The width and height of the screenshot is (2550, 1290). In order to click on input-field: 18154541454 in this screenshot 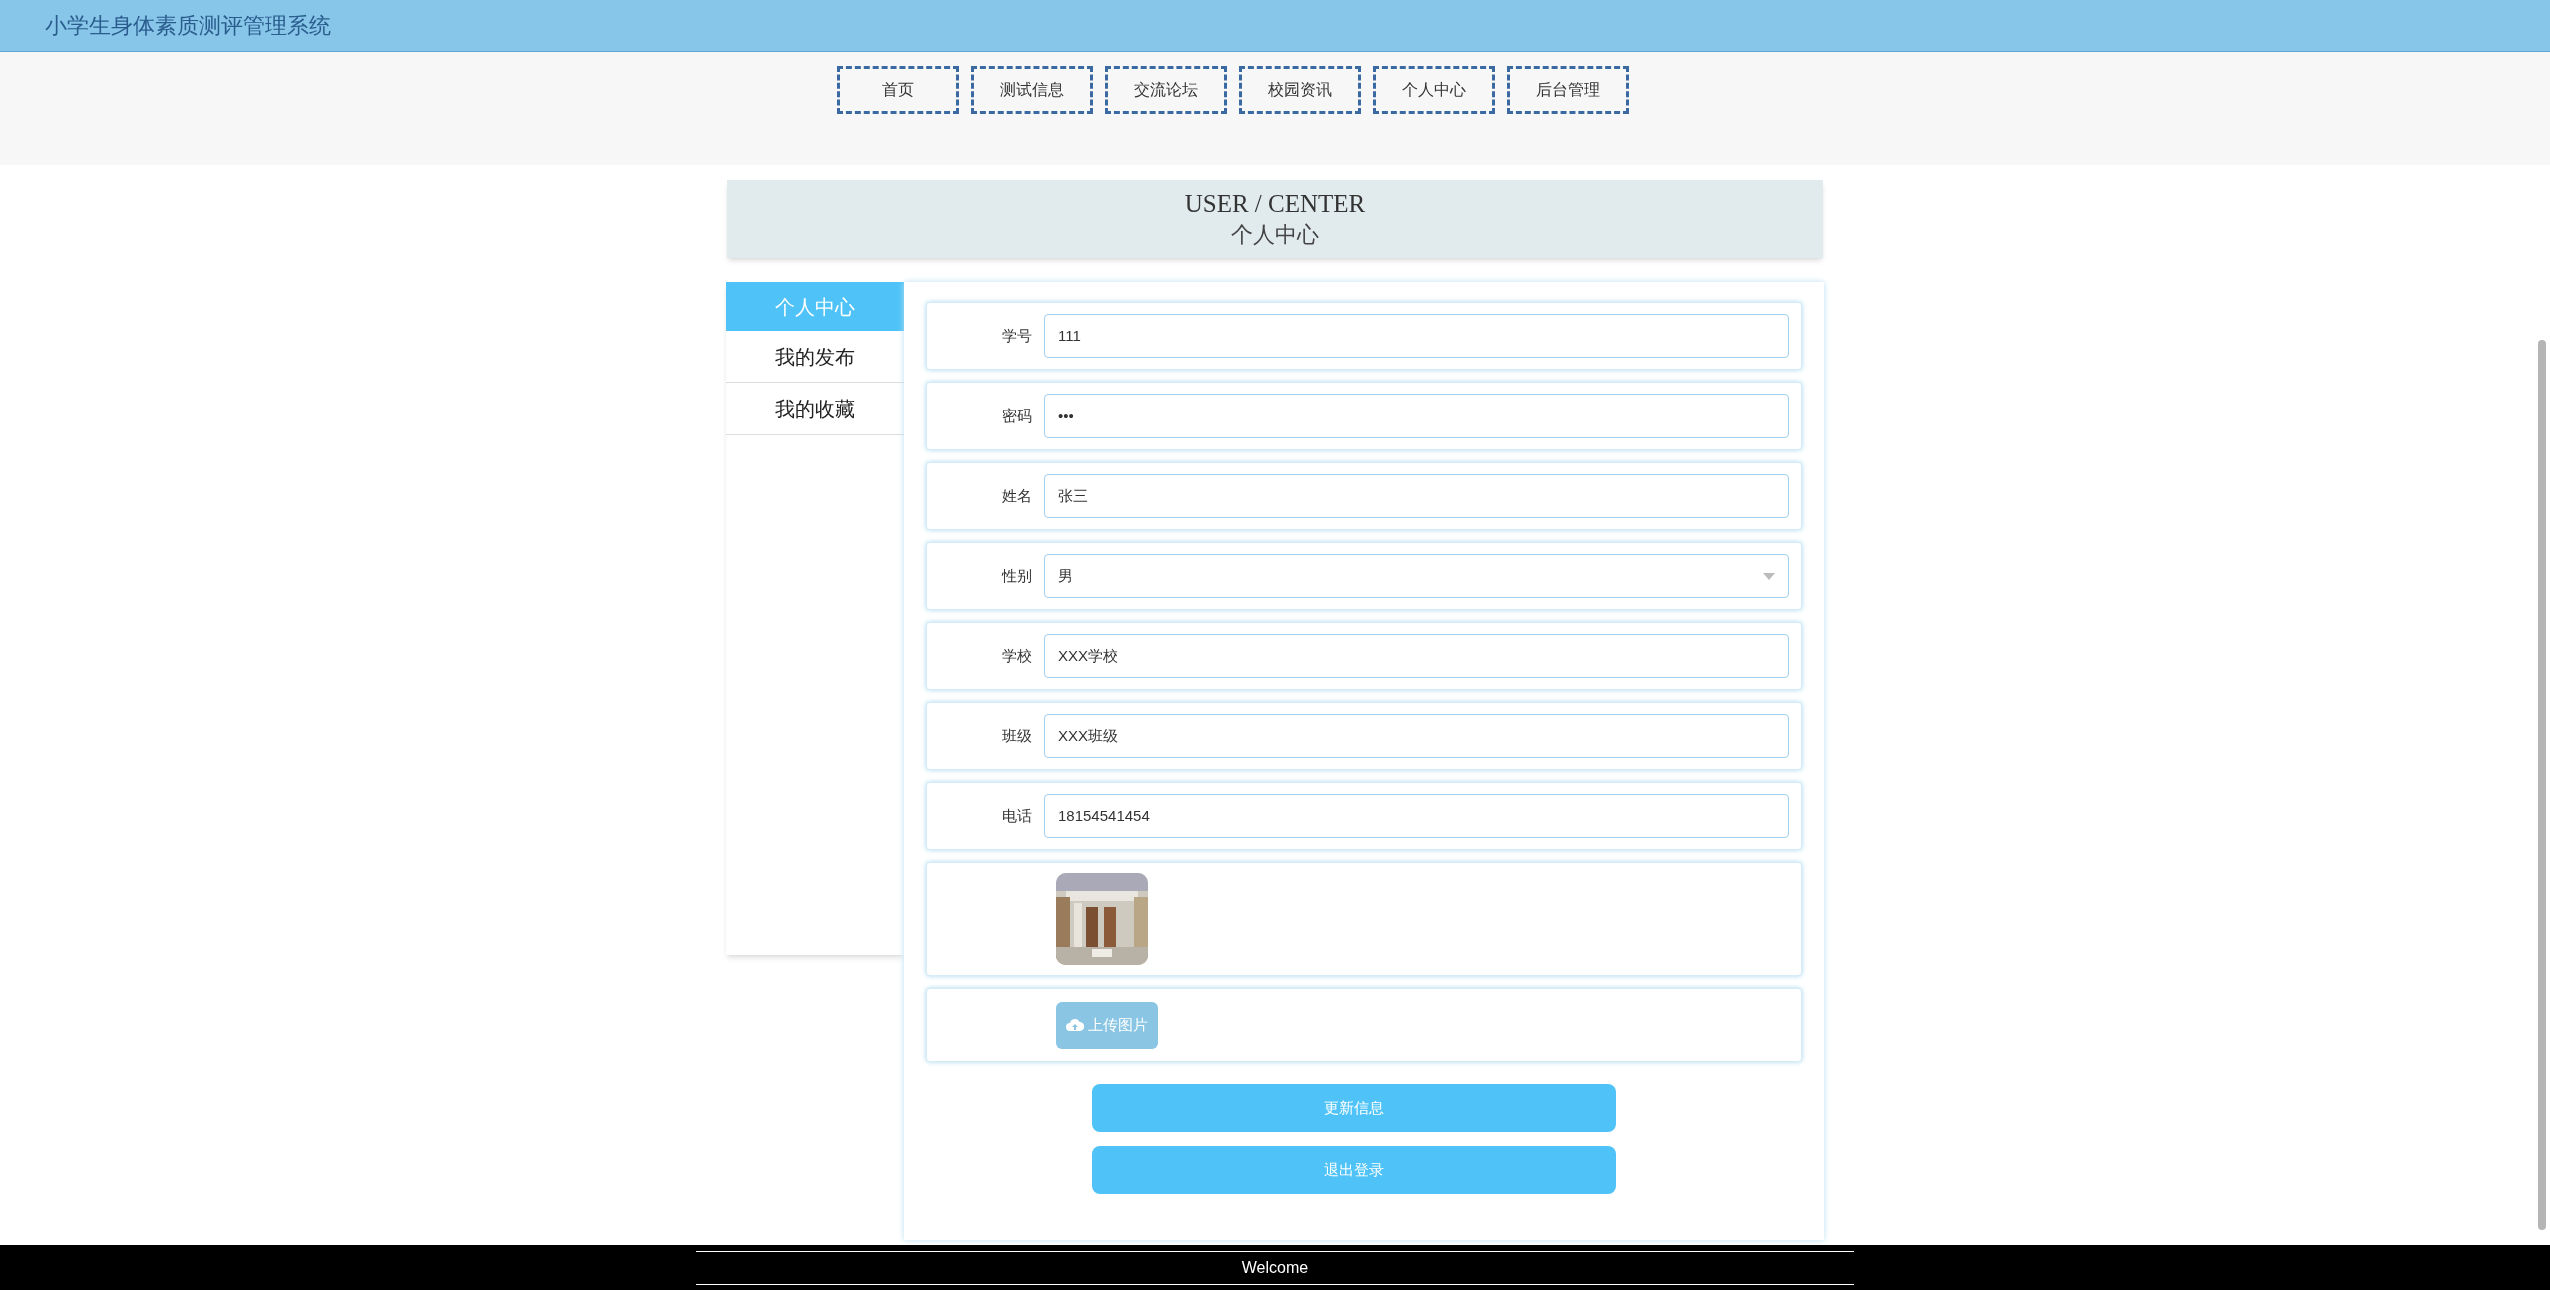, I will do `click(1416, 816)`.